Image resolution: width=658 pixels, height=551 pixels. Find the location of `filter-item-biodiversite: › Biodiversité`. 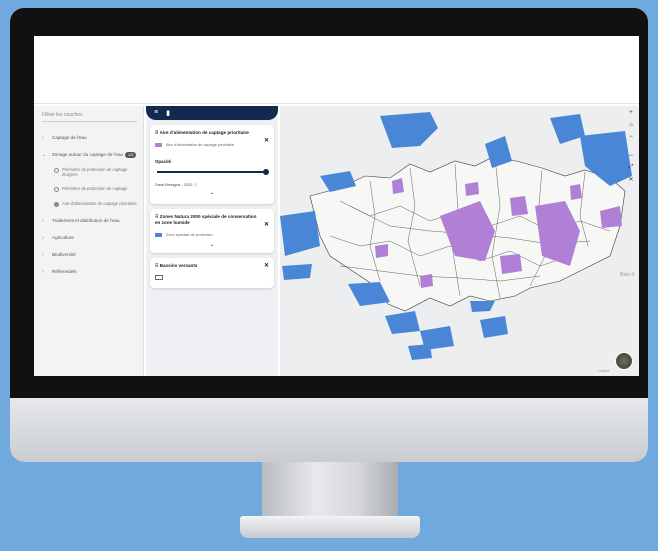

filter-item-biodiversite: › Biodiversité is located at coordinates (88, 255).